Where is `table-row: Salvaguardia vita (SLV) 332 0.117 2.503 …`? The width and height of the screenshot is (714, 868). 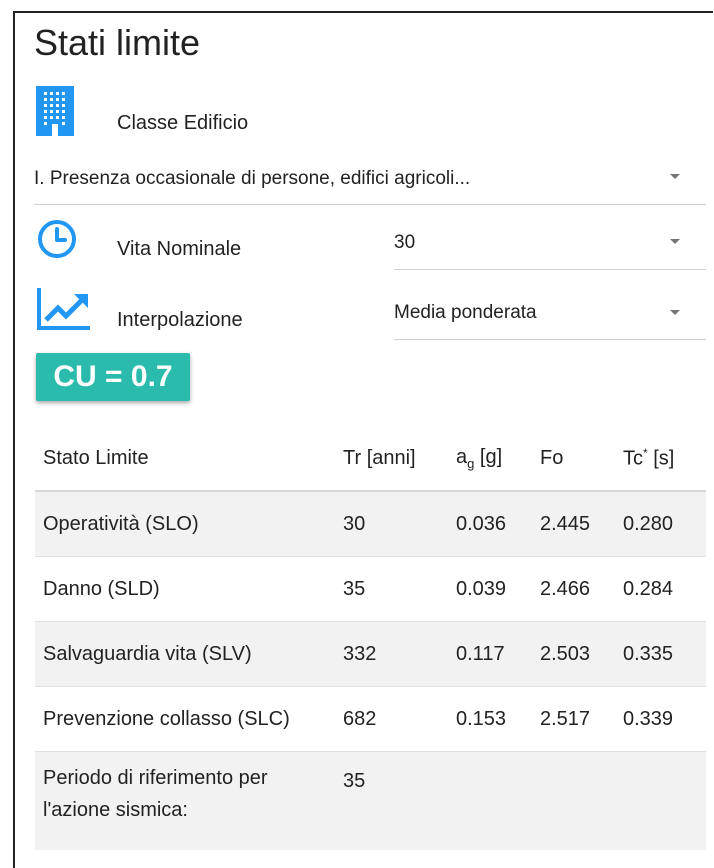 table-row: Salvaguardia vita (SLV) 332 0.117 2.503 … is located at coordinates (370, 654).